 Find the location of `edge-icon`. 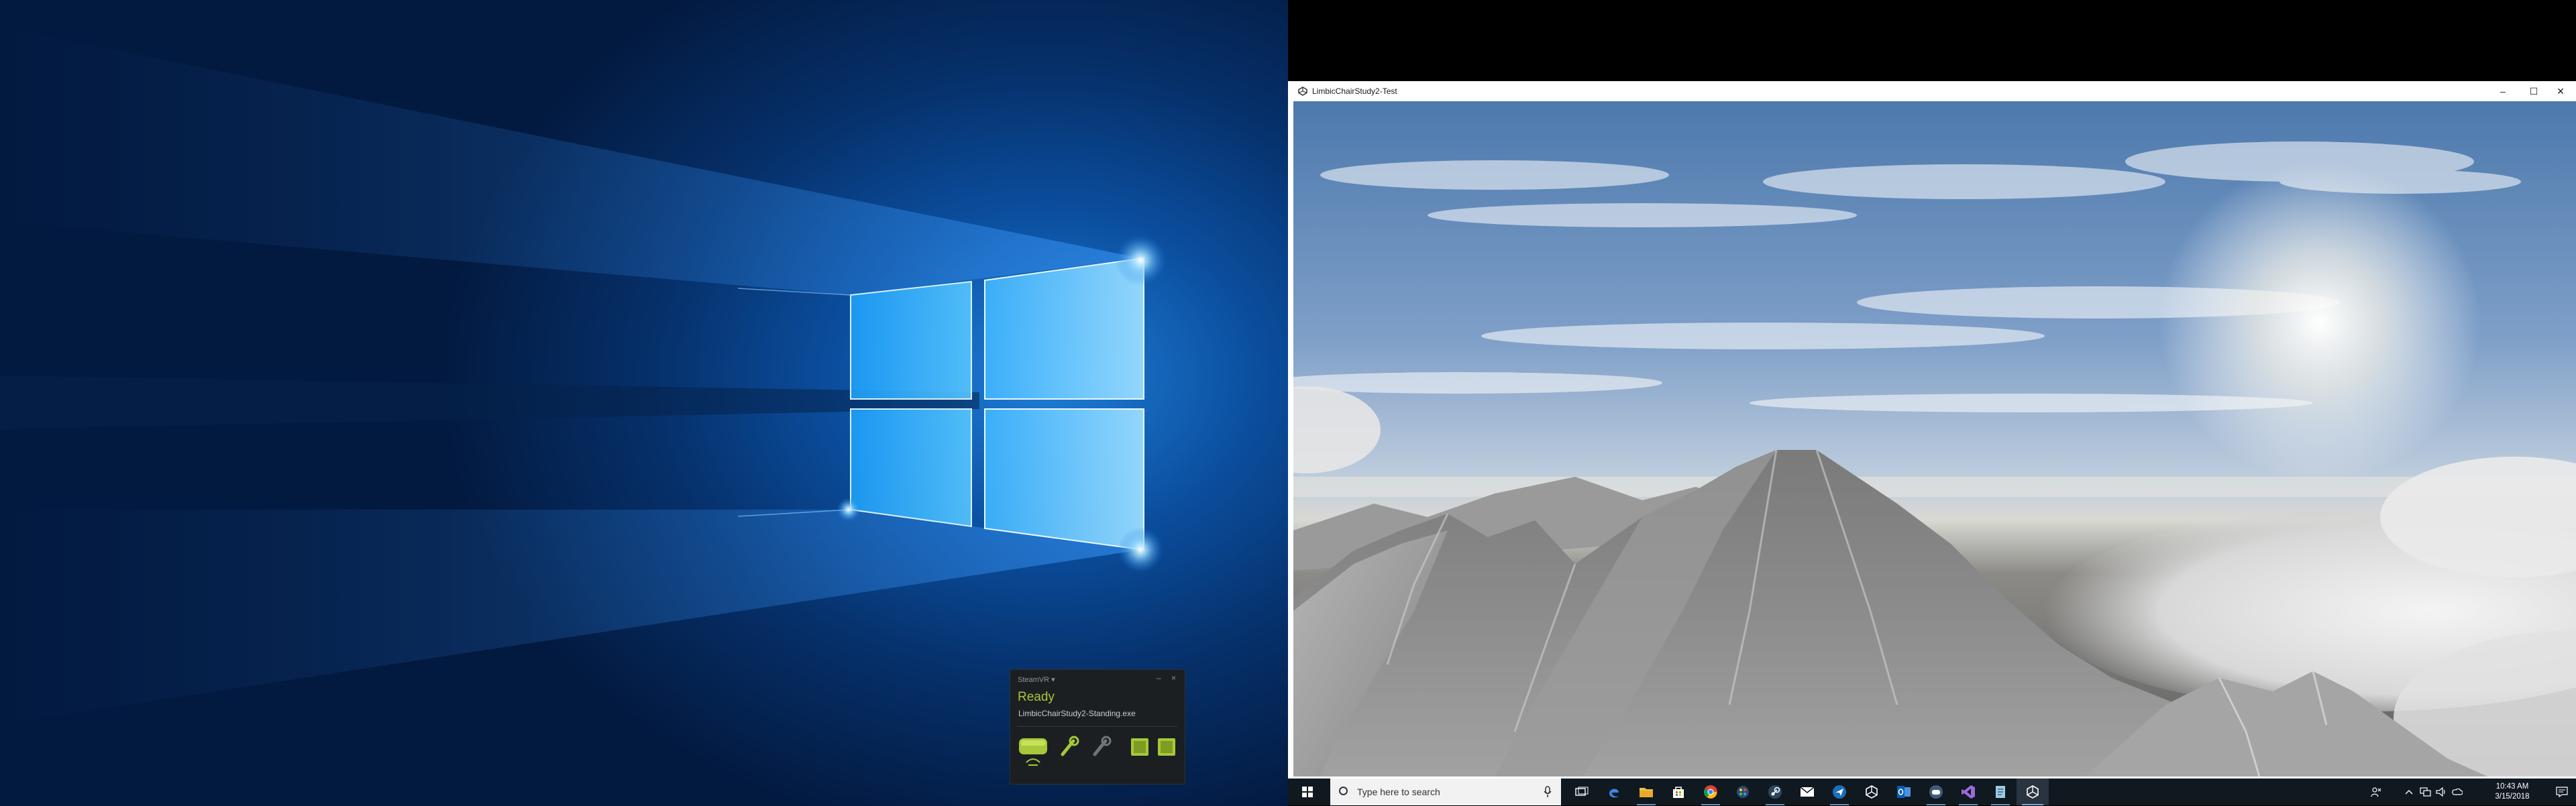

edge-icon is located at coordinates (1614, 792).